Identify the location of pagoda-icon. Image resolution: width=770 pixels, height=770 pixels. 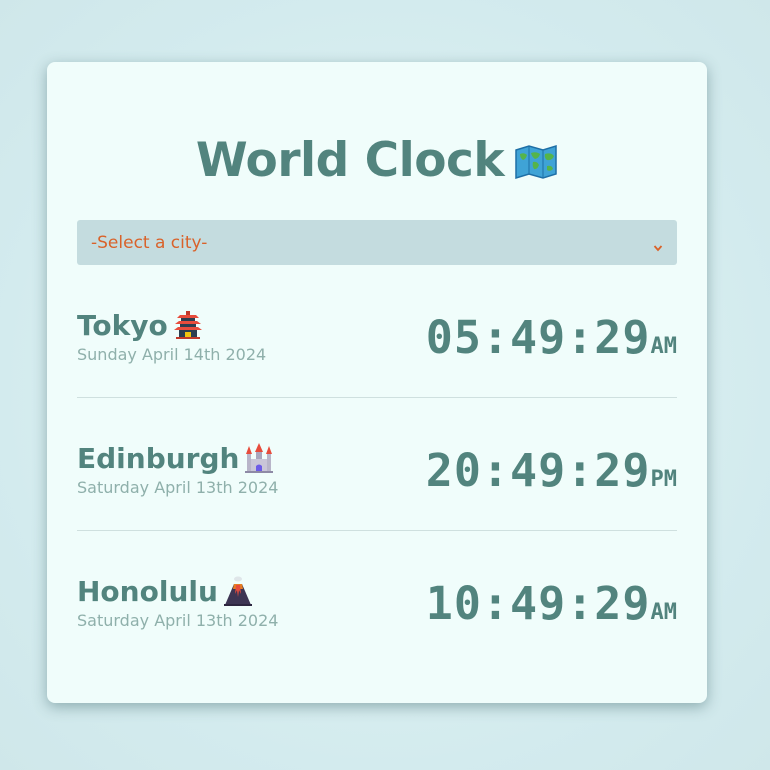
(188, 325).